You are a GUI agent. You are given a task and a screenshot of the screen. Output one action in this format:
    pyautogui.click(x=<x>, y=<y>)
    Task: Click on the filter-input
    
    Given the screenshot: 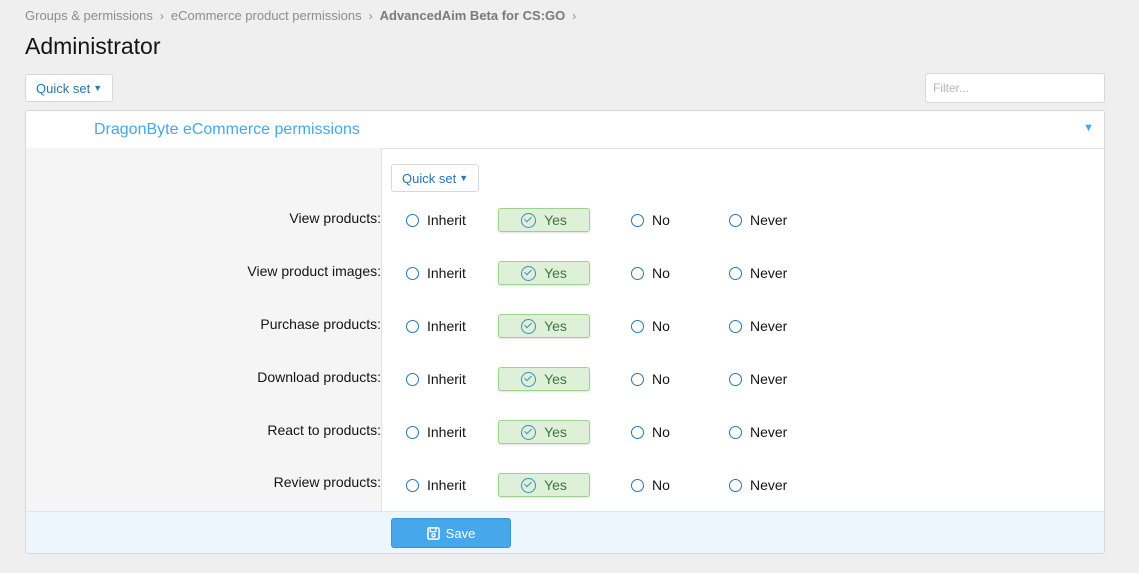 What is the action you would take?
    pyautogui.click(x=1015, y=88)
    